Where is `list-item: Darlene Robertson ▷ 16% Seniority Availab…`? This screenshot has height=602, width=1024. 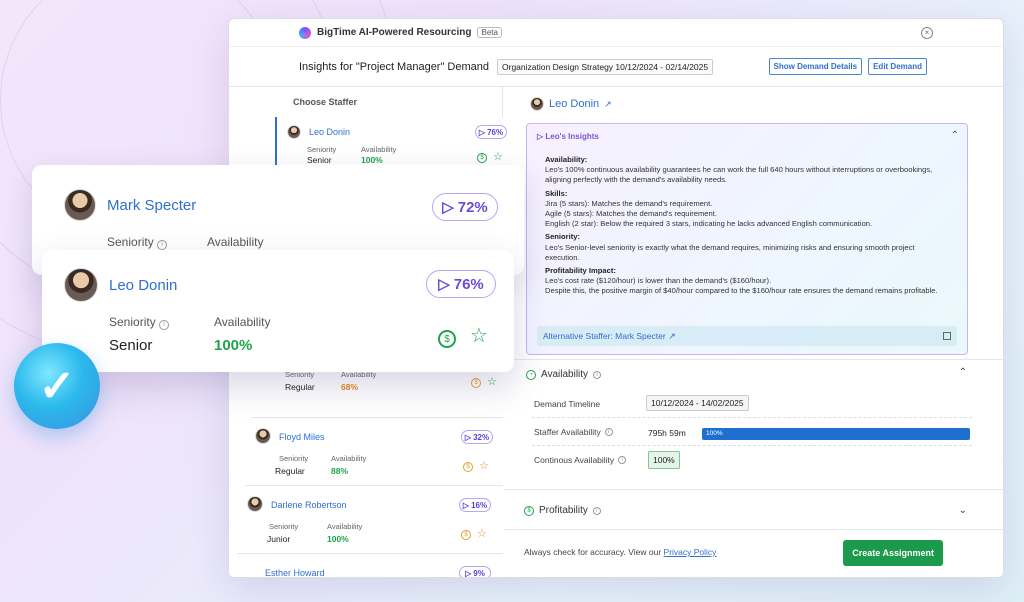
list-item: Darlene Robertson ▷ 16% Seniority Availab… is located at coordinates (370, 520).